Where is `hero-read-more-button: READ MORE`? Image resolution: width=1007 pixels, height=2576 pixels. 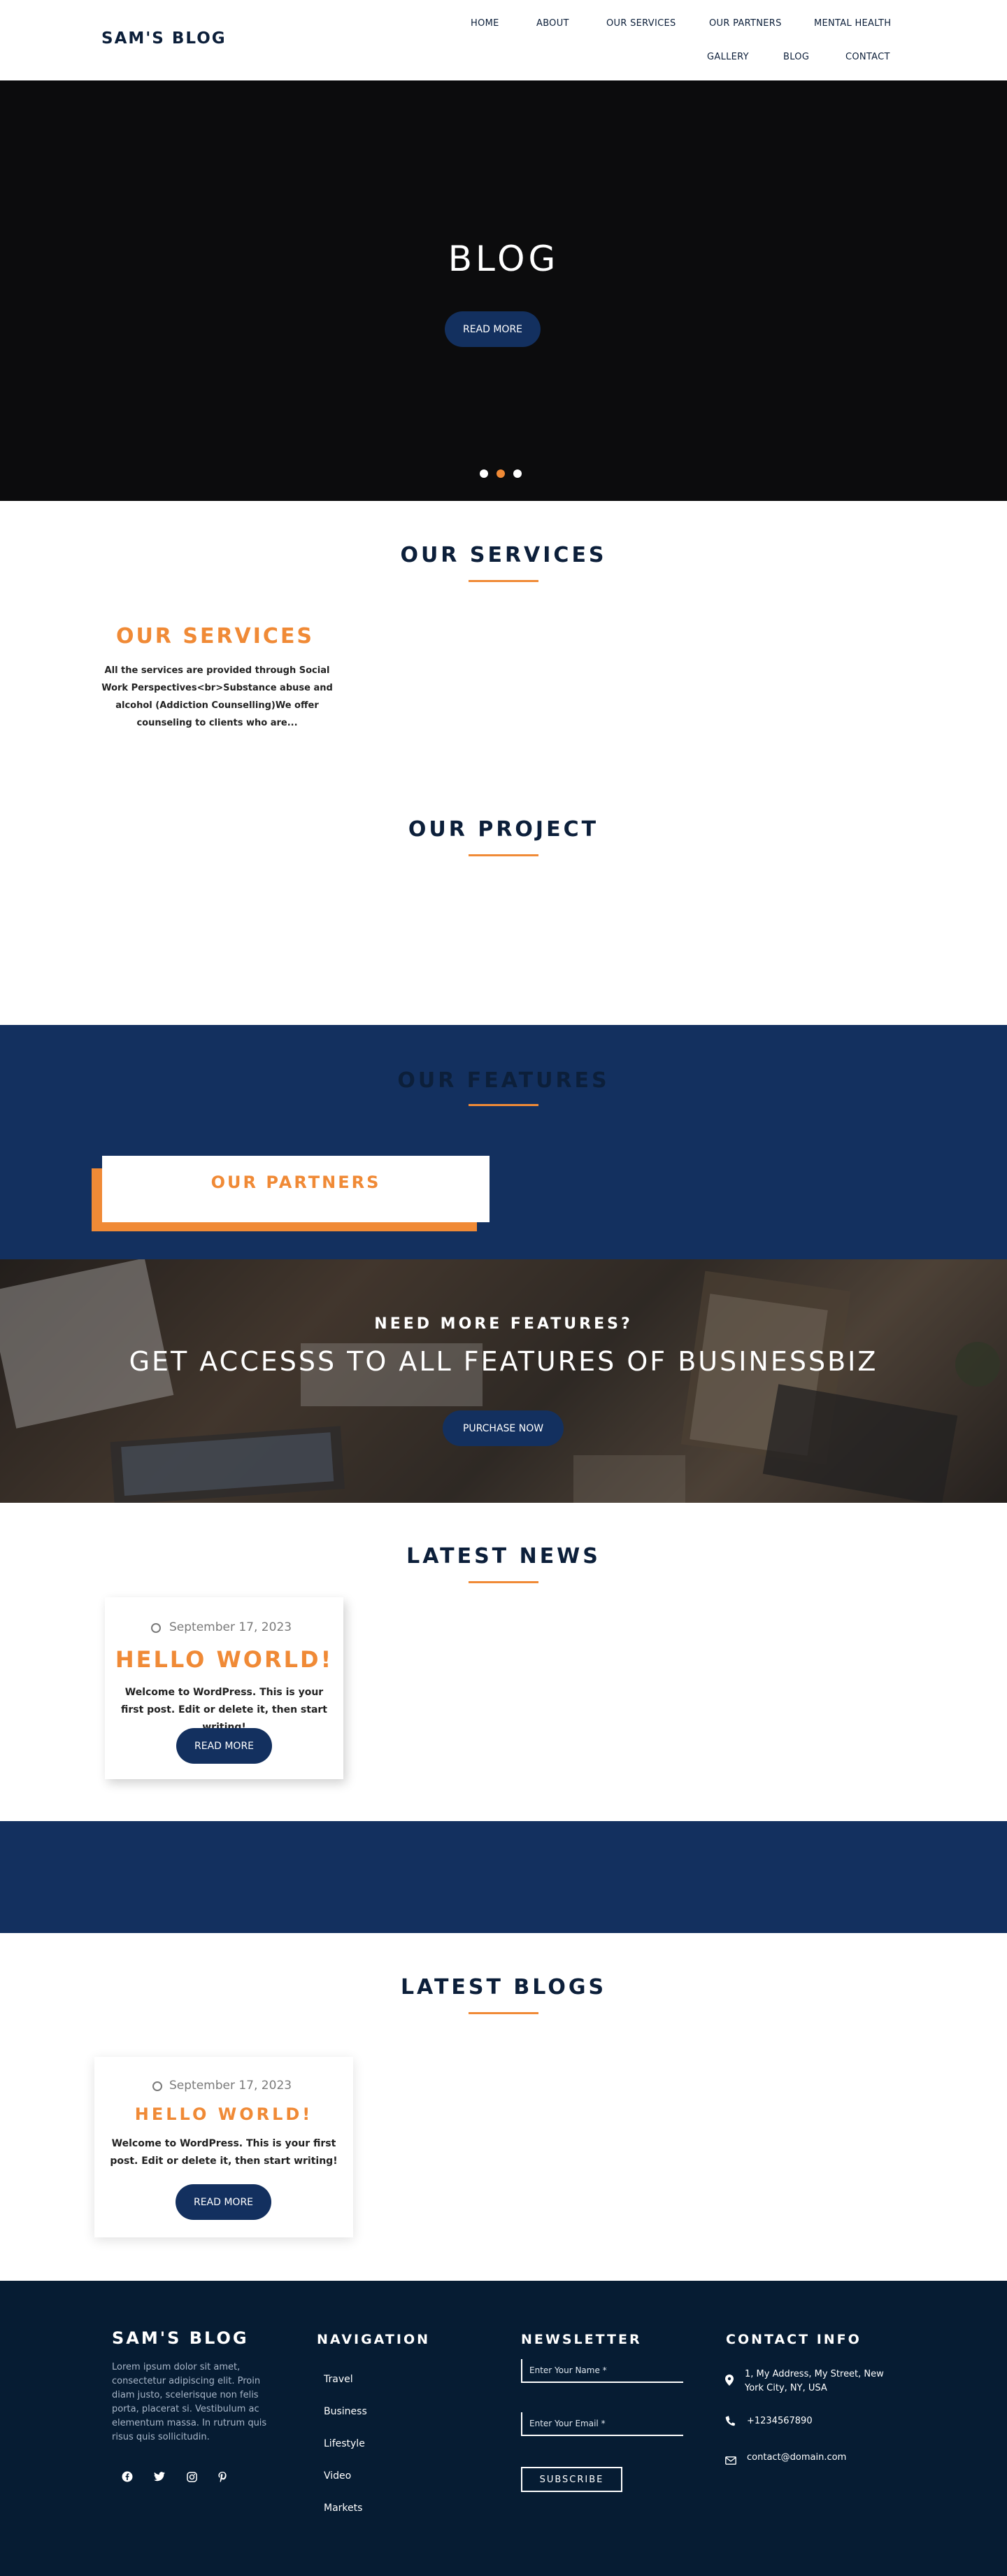 hero-read-more-button: READ MORE is located at coordinates (493, 329).